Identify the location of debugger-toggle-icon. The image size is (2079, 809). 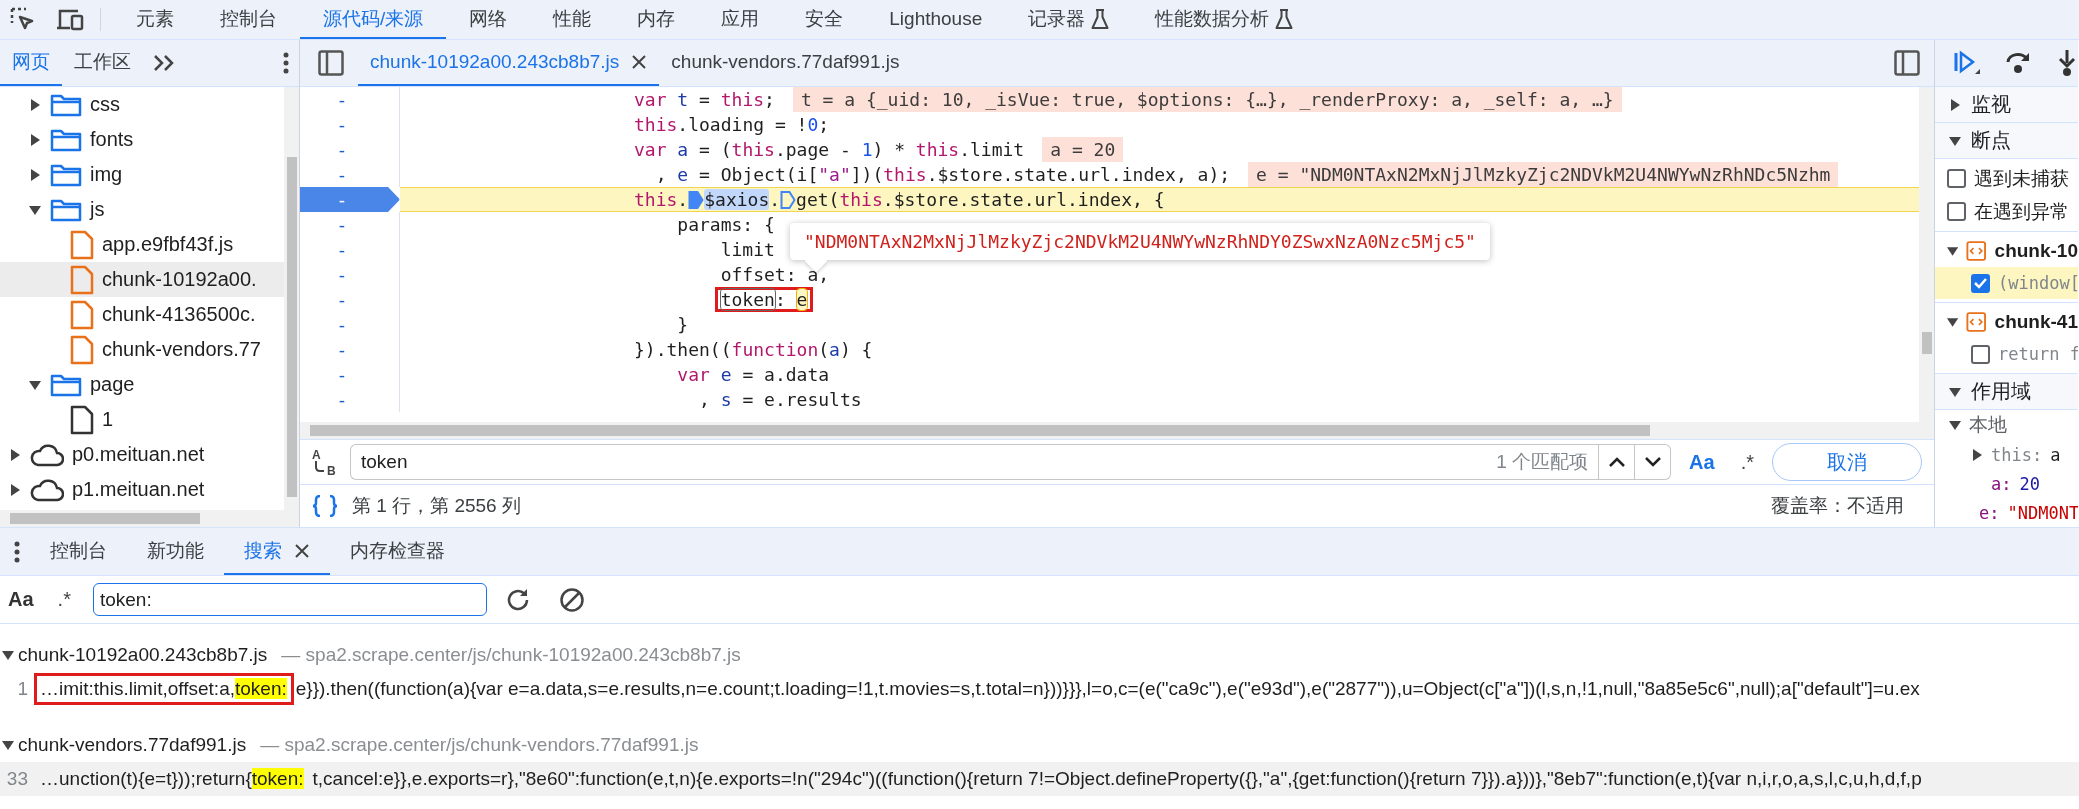
(1907, 63).